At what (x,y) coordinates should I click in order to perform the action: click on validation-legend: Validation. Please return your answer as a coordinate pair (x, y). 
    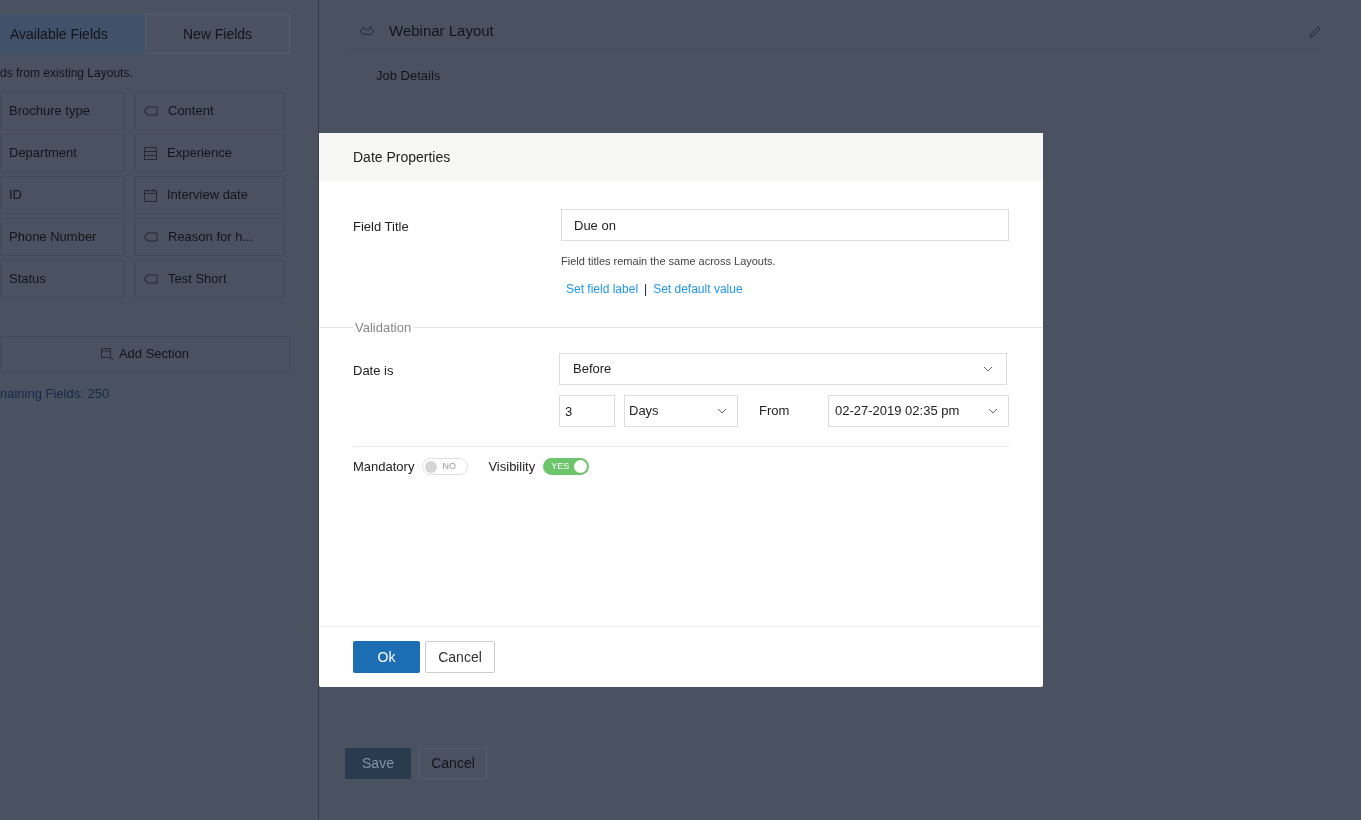
    Looking at the image, I should click on (383, 327).